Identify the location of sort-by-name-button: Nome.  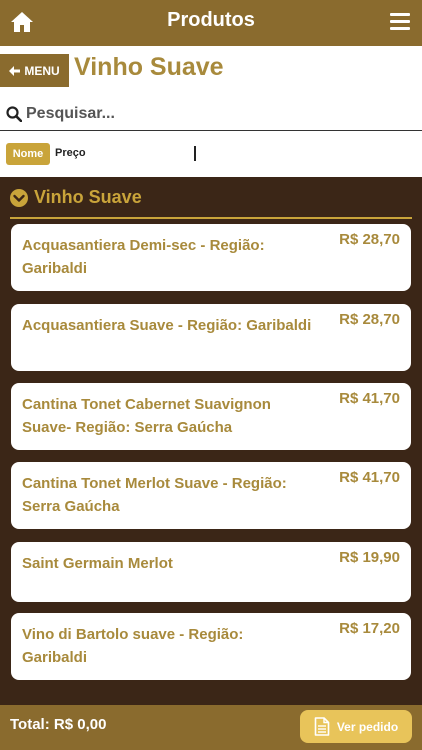
(28, 154).